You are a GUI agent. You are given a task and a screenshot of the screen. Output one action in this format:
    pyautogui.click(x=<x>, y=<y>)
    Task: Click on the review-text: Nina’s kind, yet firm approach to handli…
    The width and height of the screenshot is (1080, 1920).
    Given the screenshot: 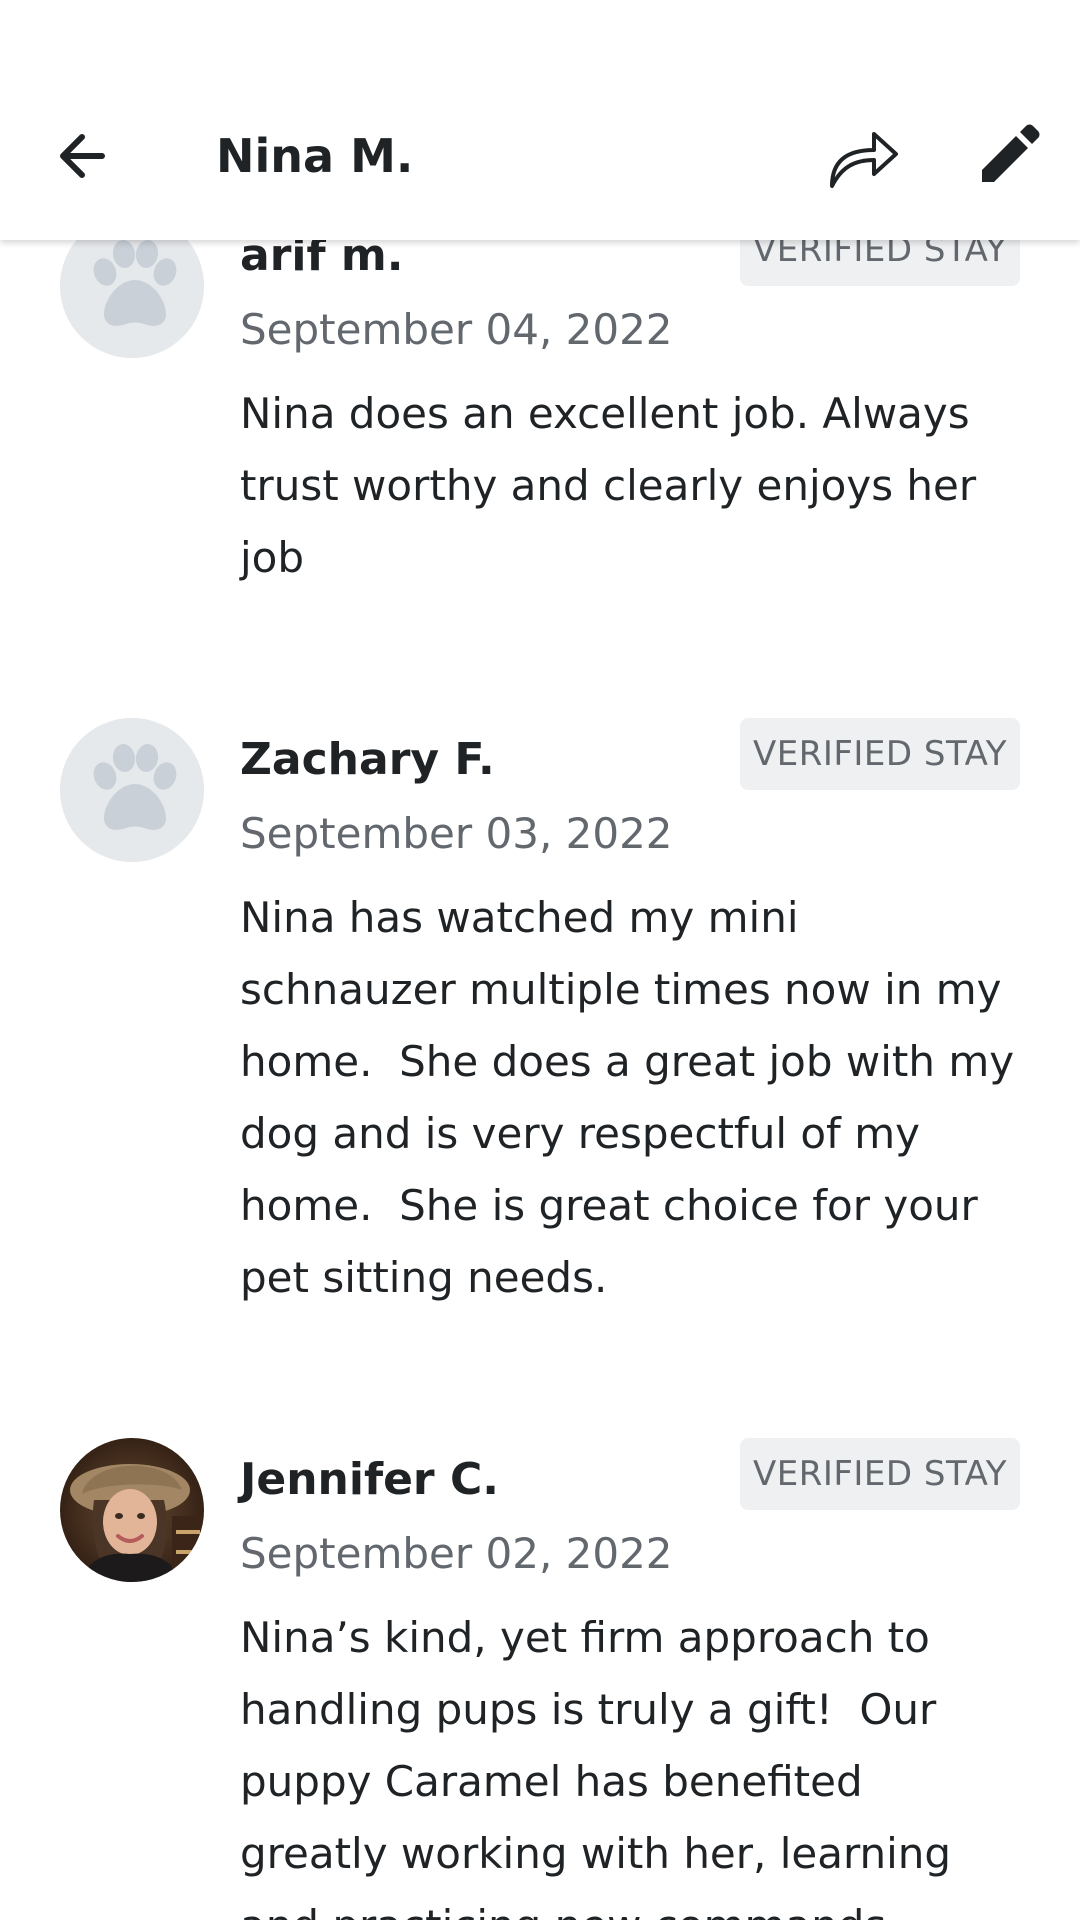 What is the action you would take?
    pyautogui.click(x=596, y=1766)
    